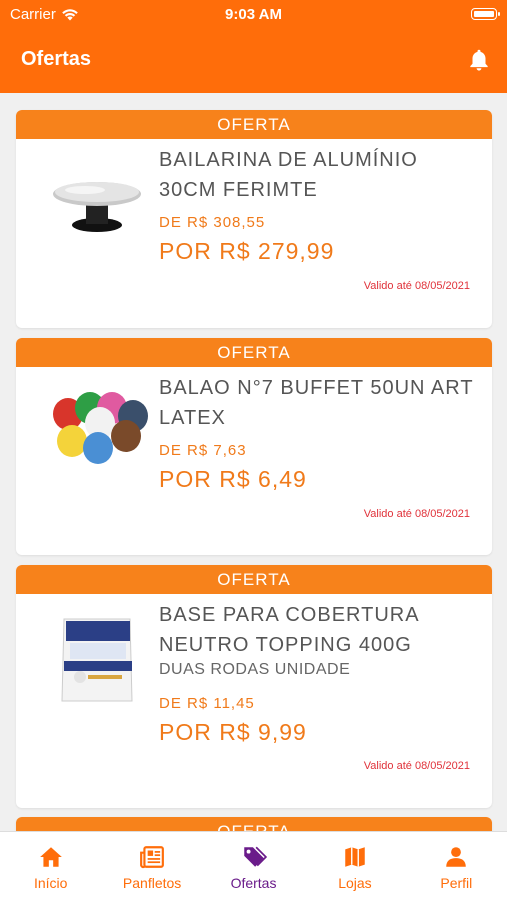 The height and width of the screenshot is (901, 507). What do you see at coordinates (355, 883) in the screenshot?
I see `tab-label: Lojas` at bounding box center [355, 883].